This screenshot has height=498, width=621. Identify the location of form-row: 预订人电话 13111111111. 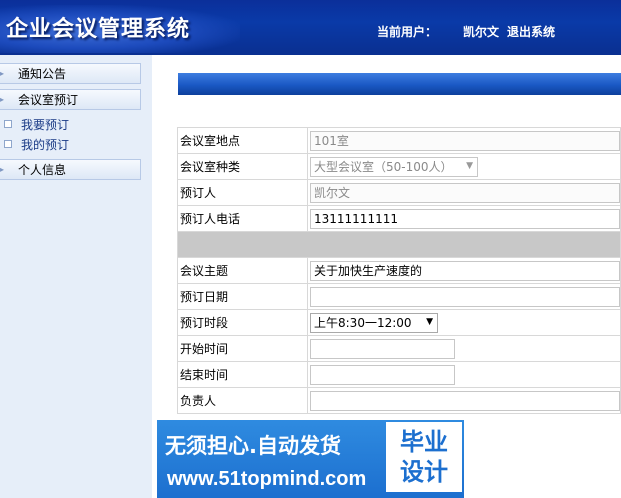
(399, 218).